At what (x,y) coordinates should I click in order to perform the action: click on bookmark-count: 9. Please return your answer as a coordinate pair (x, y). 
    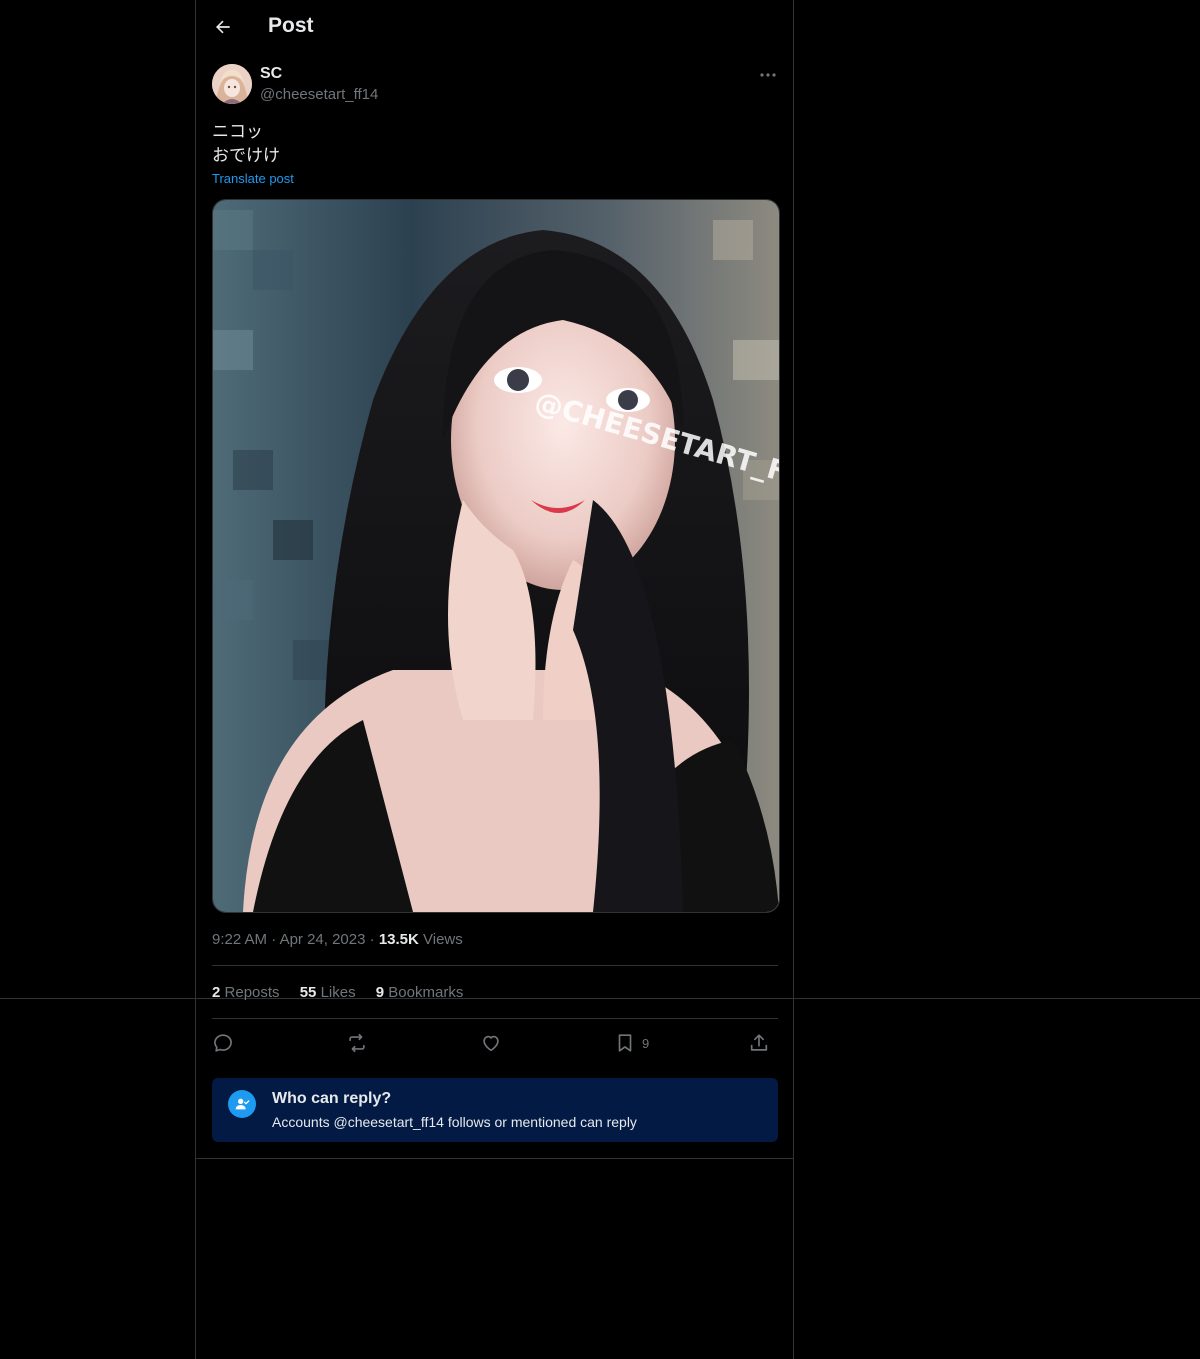
    Looking at the image, I should click on (646, 1043).